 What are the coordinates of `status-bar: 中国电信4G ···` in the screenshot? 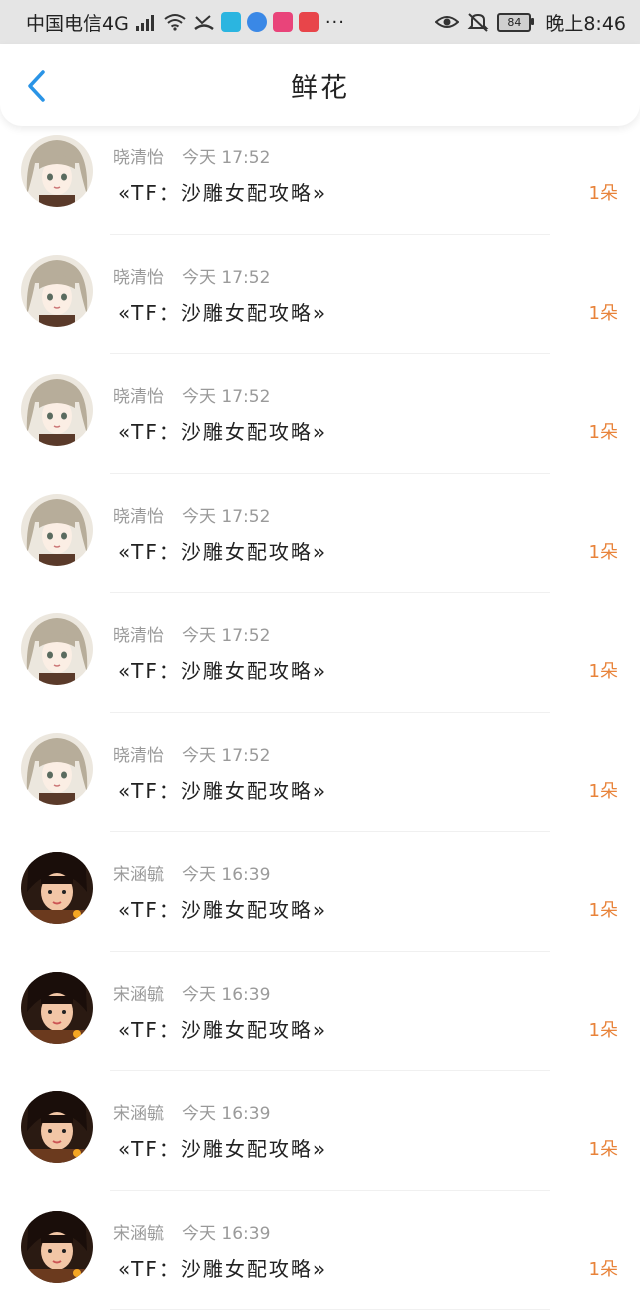 It's located at (320, 22).